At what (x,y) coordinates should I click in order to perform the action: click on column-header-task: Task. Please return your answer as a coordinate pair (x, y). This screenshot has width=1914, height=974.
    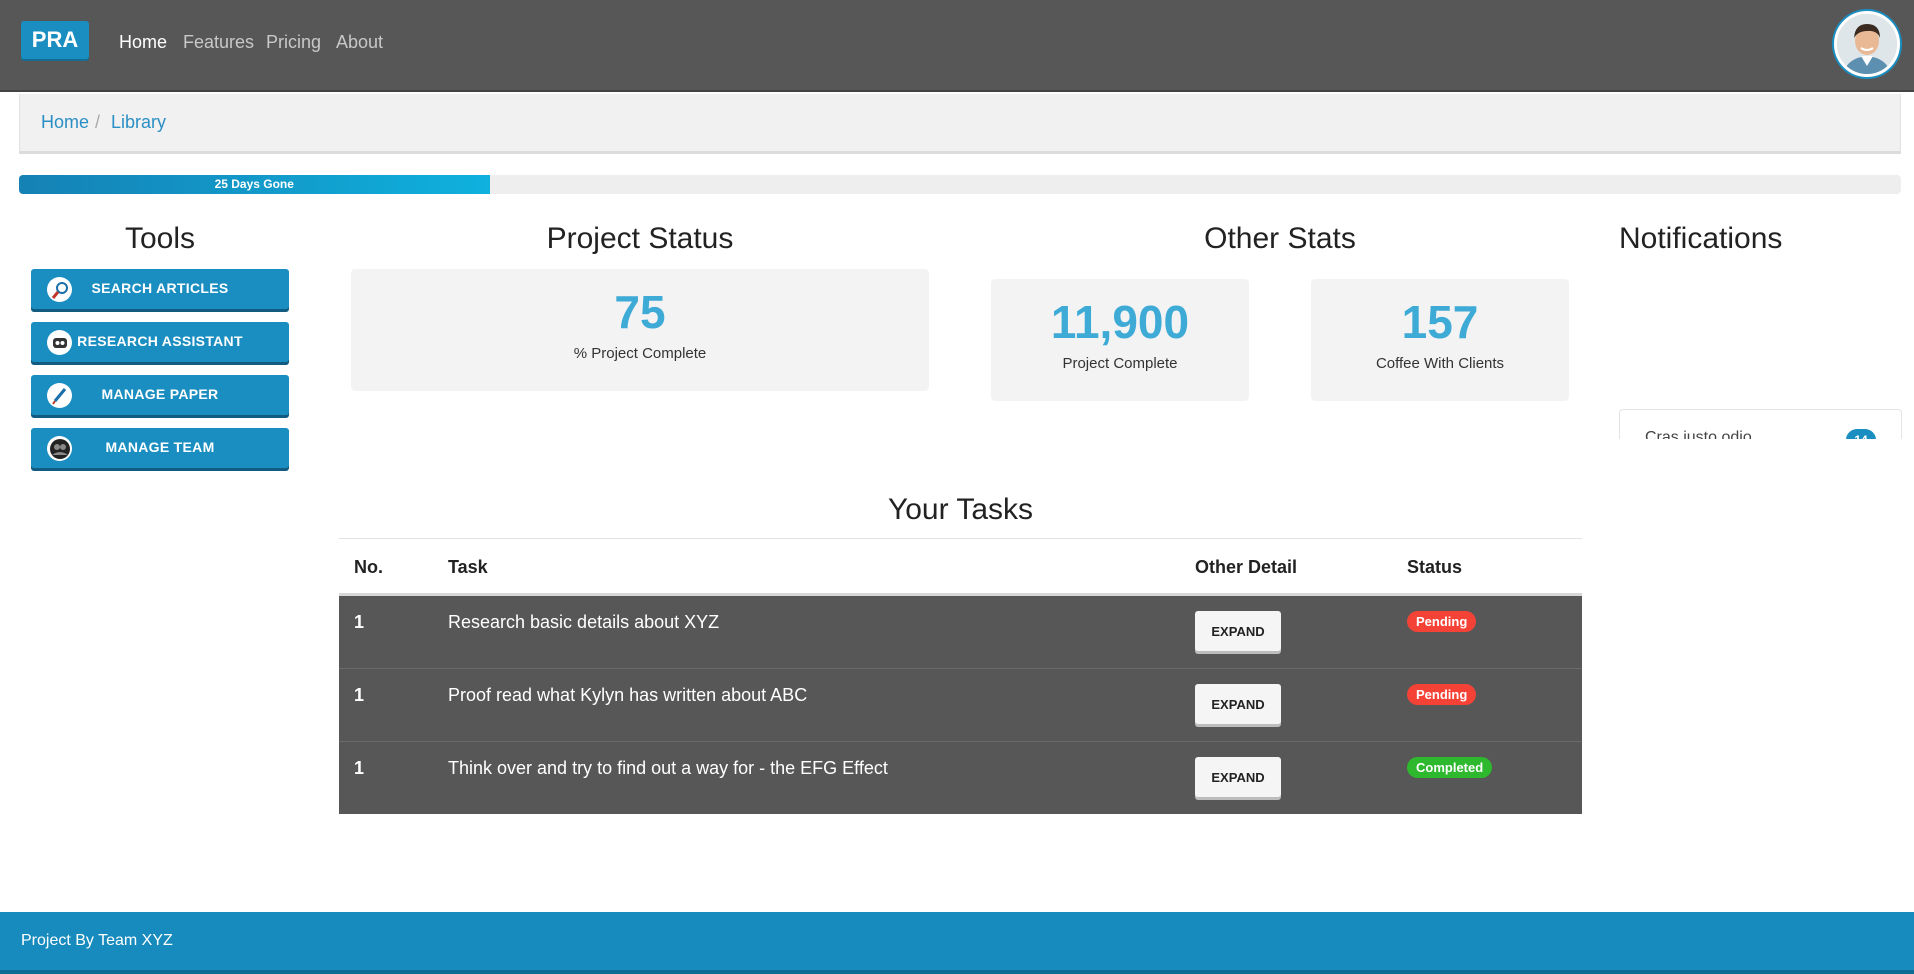
    Looking at the image, I should click on (468, 567).